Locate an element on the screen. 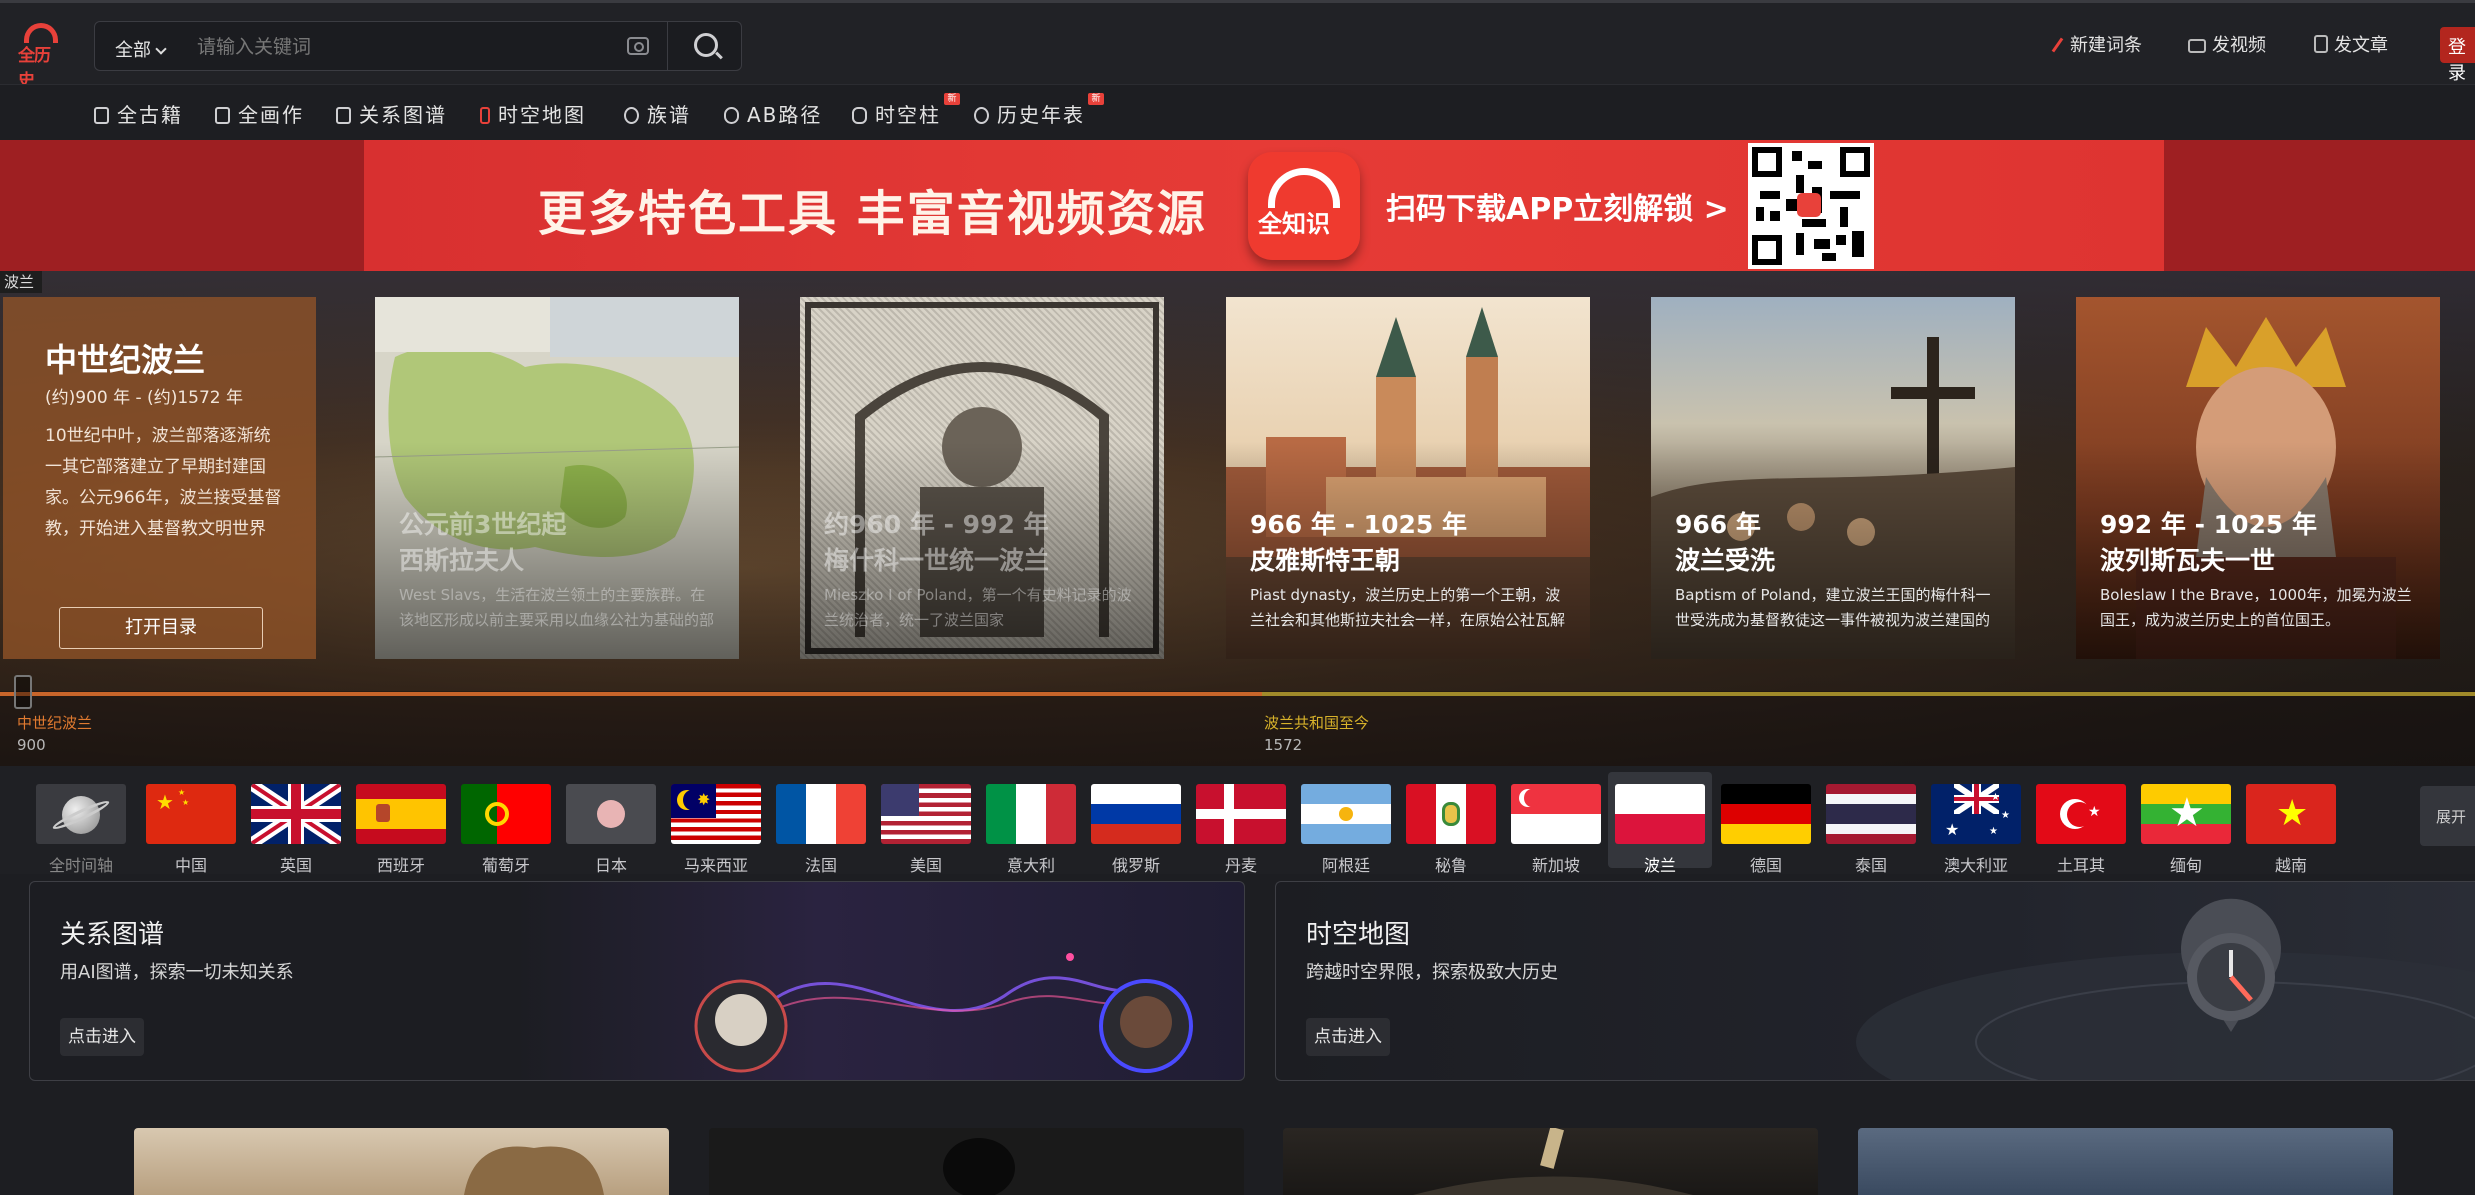  graph-icon is located at coordinates (343, 115).